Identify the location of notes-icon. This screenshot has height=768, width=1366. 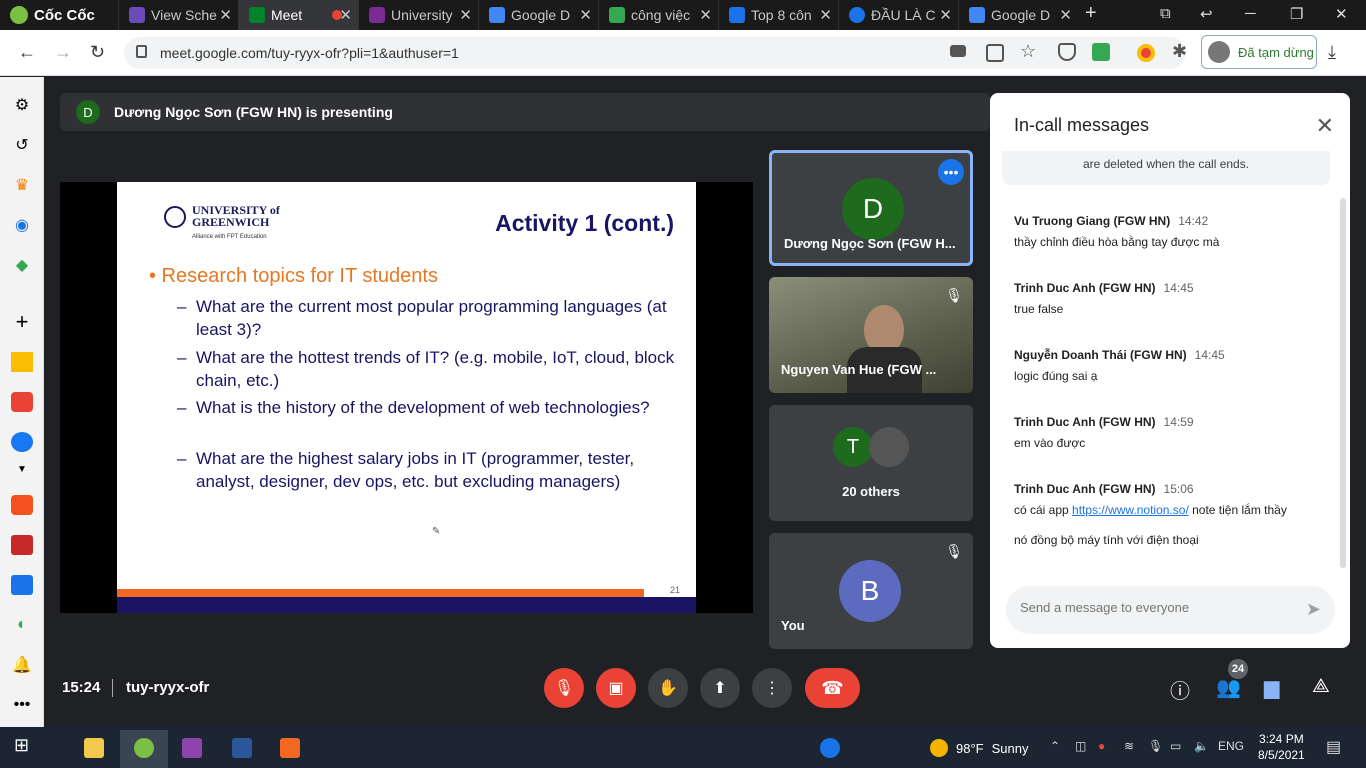
(22, 362).